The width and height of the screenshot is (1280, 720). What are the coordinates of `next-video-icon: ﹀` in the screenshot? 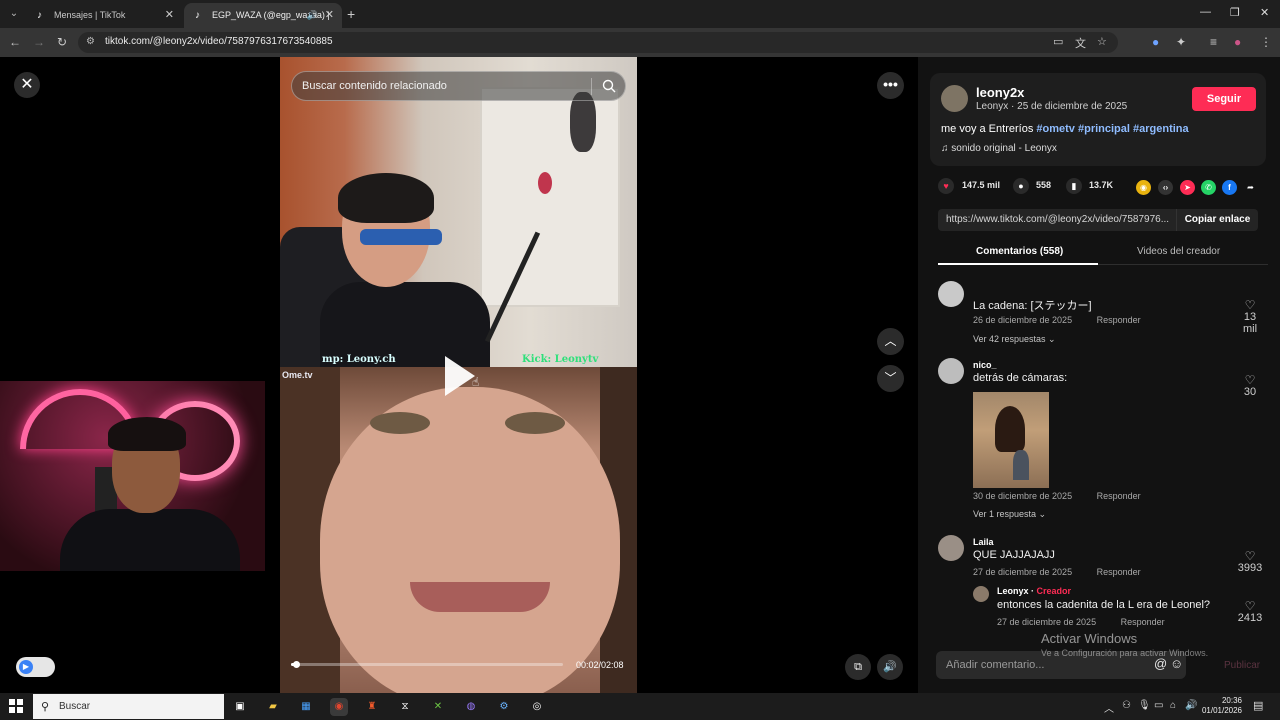 It's located at (890, 378).